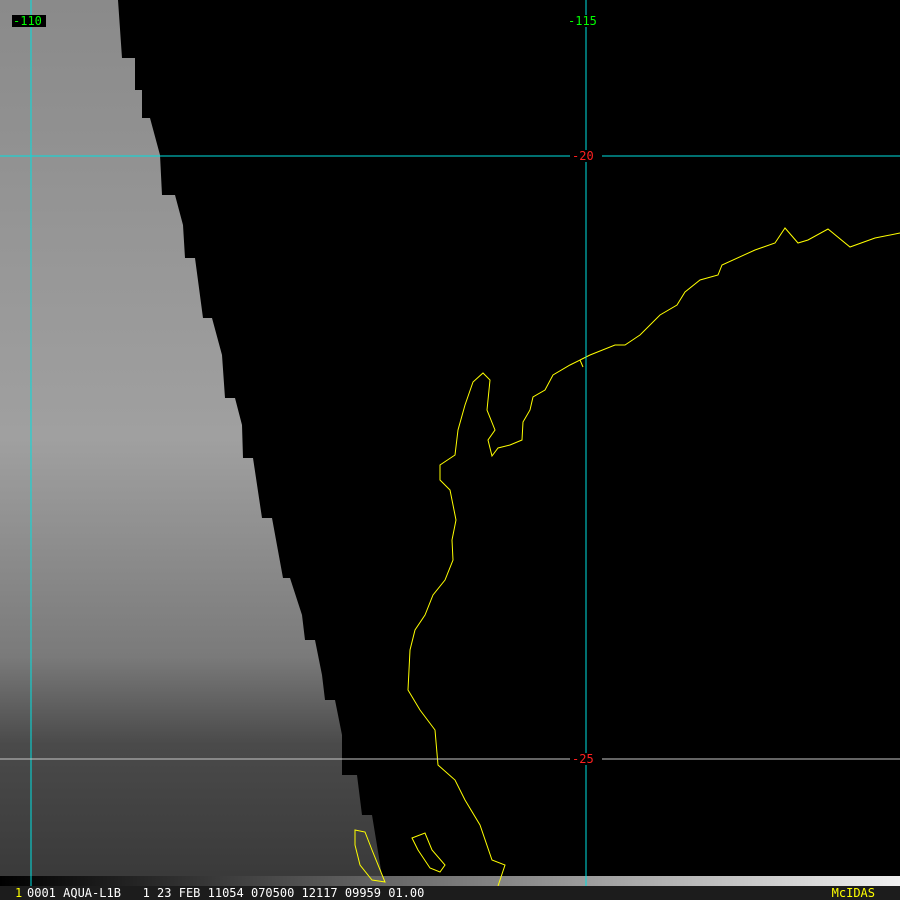 Image resolution: width=900 pixels, height=900 pixels. I want to click on mcidas-brand: McIDAS, so click(853, 893).